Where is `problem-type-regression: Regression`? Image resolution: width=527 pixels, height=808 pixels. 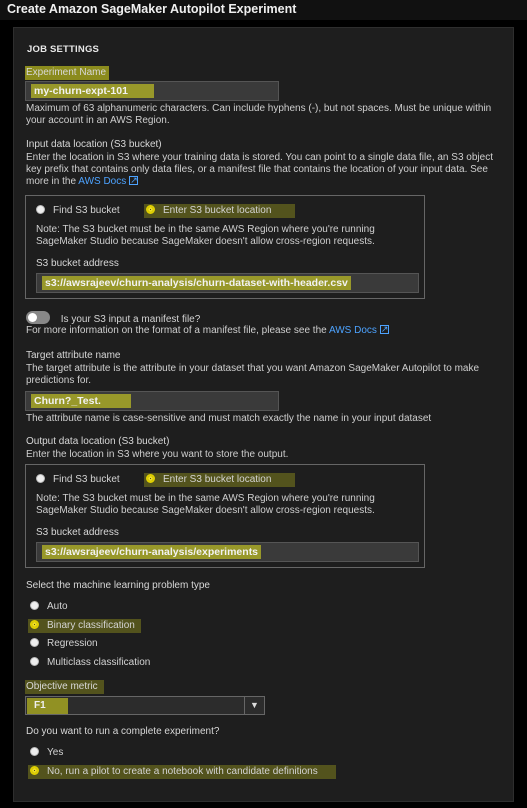 problem-type-regression: Regression is located at coordinates (64, 644).